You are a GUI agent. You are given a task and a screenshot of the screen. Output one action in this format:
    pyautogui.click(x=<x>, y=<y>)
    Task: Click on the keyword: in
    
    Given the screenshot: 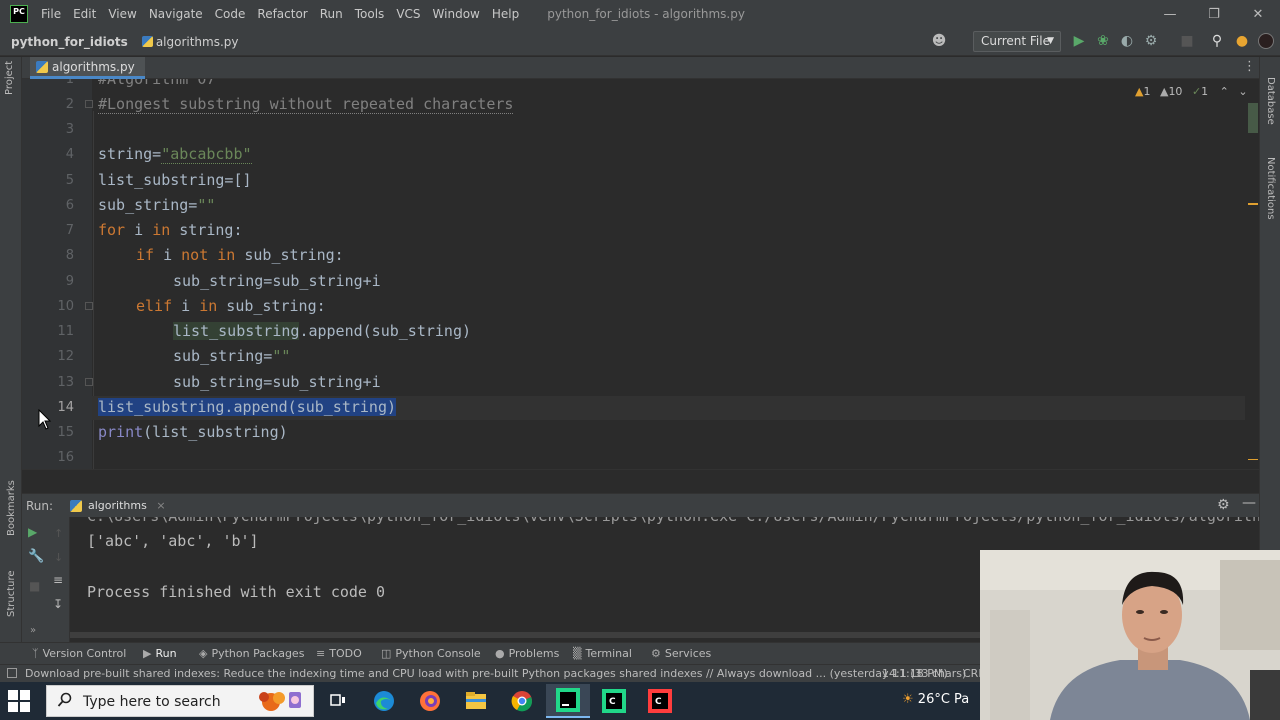 What is the action you would take?
    pyautogui.click(x=208, y=306)
    